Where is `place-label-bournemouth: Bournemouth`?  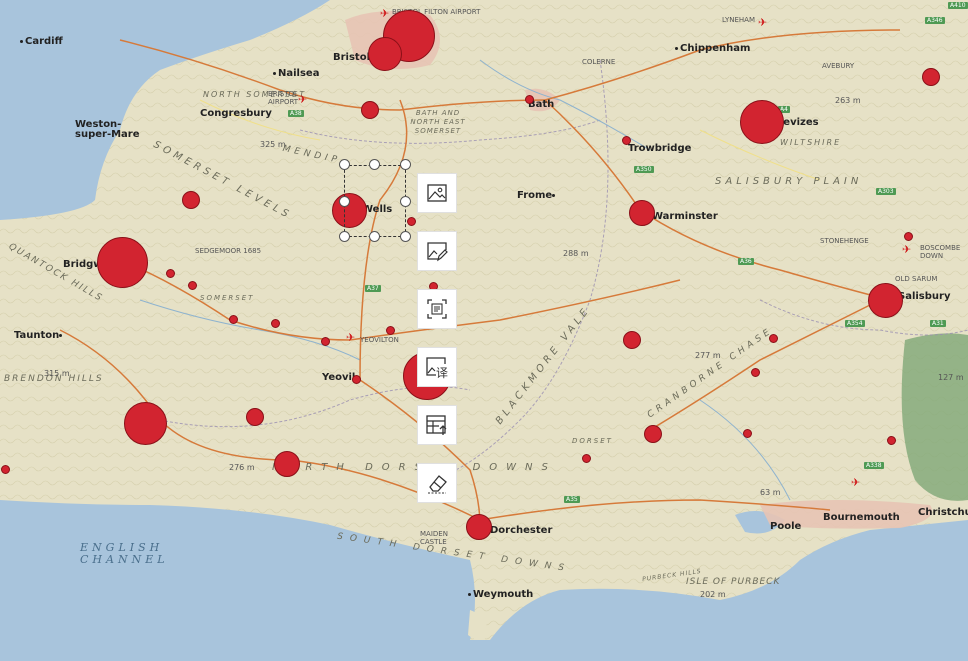 place-label-bournemouth: Bournemouth is located at coordinates (861, 517).